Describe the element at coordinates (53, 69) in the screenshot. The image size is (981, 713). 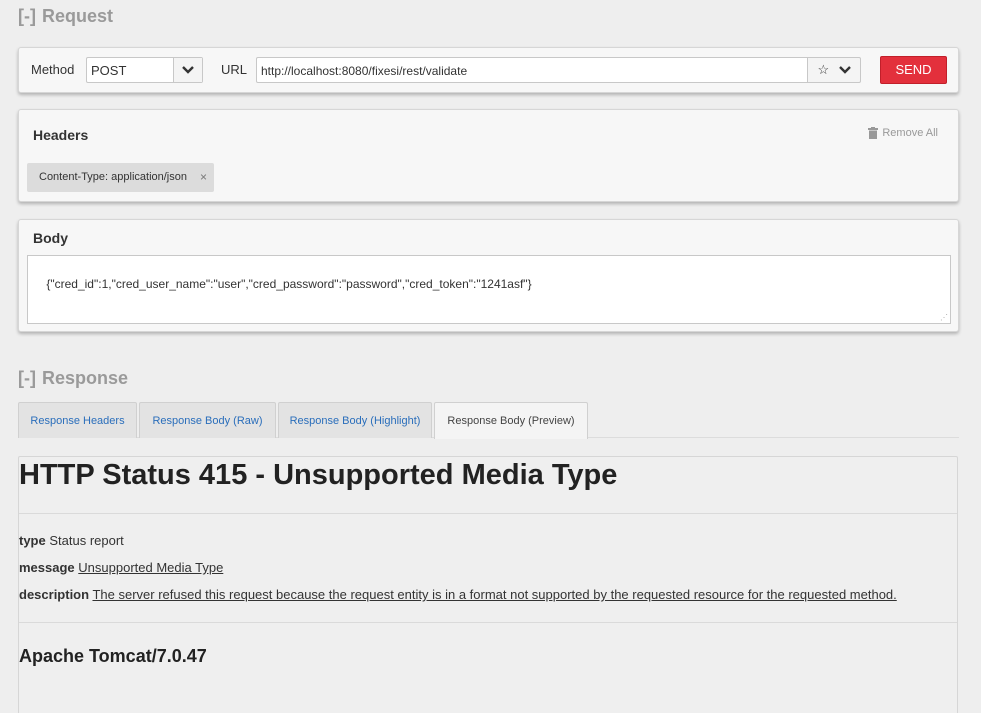
I see `method-label: Method` at that location.